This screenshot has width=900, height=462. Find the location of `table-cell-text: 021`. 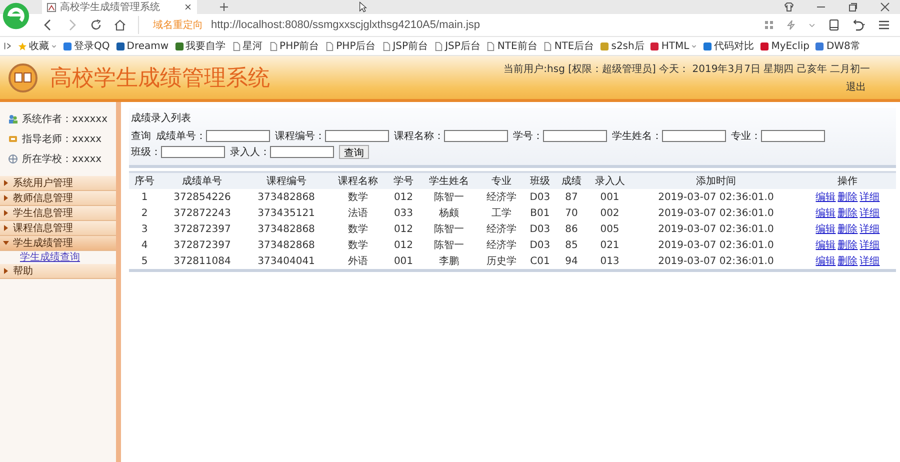

table-cell-text: 021 is located at coordinates (609, 245).